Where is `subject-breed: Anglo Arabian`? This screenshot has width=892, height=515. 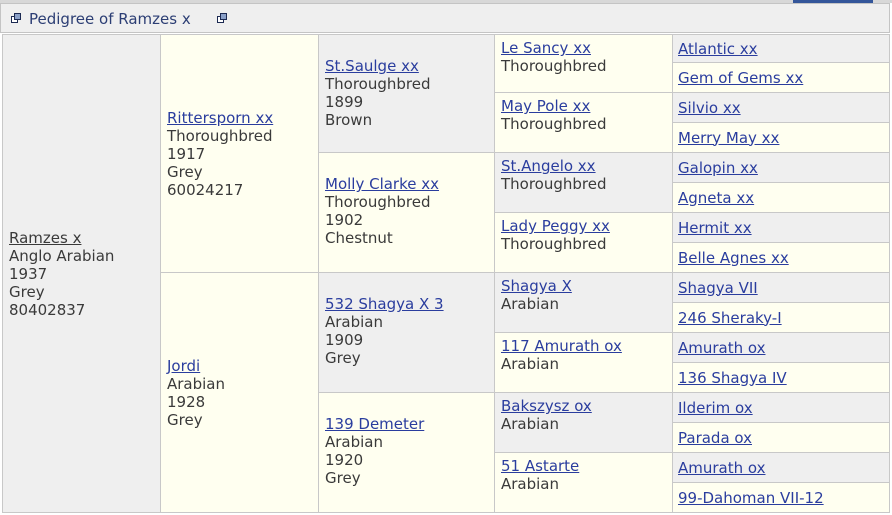 subject-breed: Anglo Arabian is located at coordinates (62, 255).